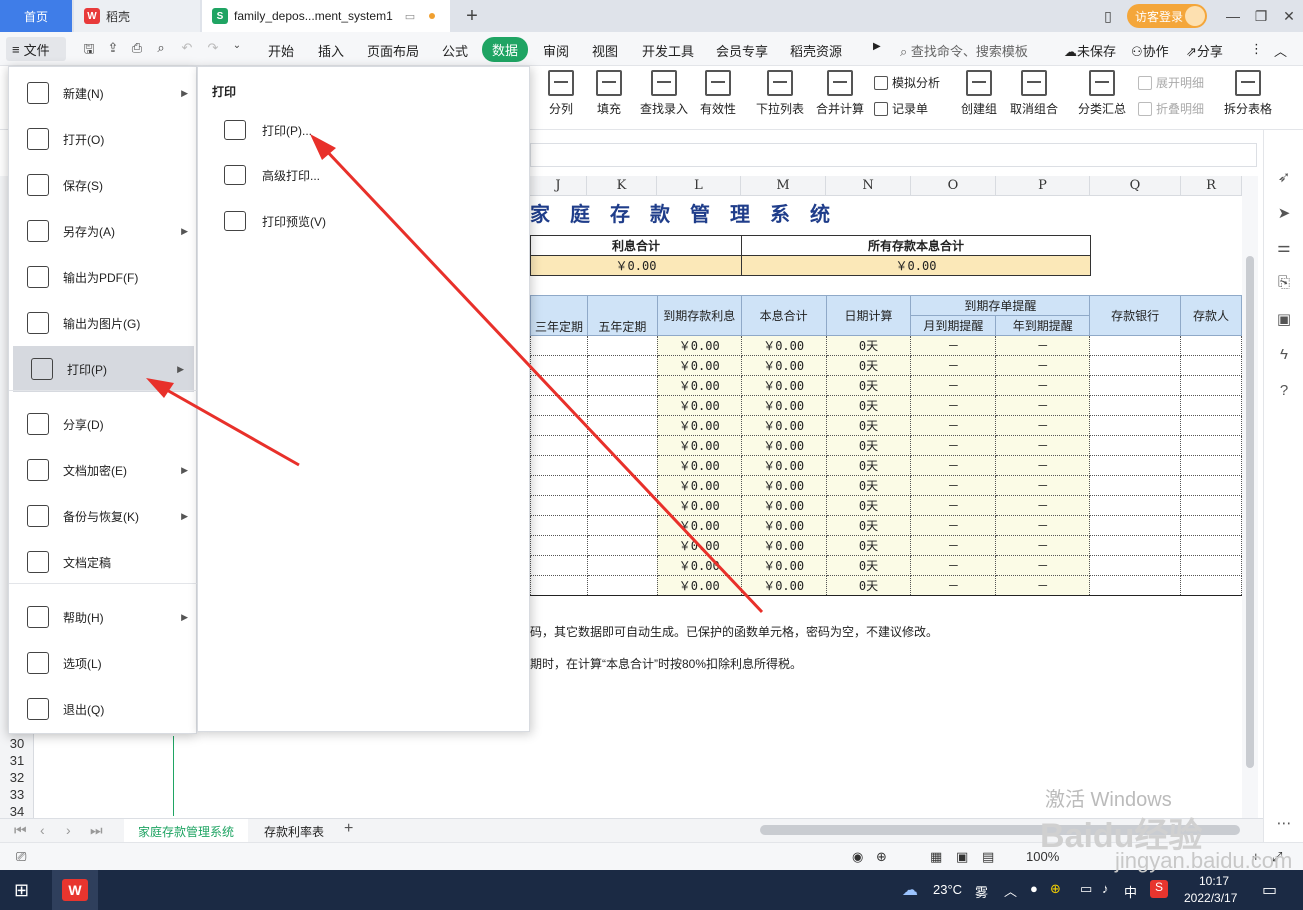 The height and width of the screenshot is (910, 1303). What do you see at coordinates (947, 889) in the screenshot?
I see `weather-temp: 23°C` at bounding box center [947, 889].